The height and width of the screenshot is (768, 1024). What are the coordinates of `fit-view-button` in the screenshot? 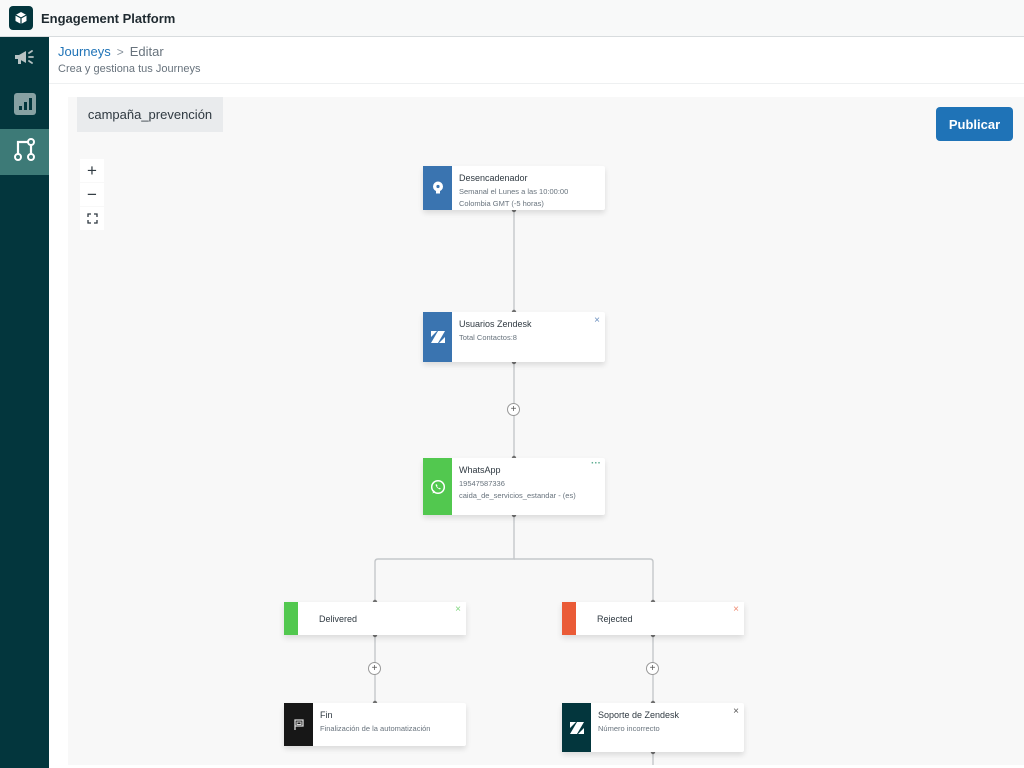 It's located at (92, 218).